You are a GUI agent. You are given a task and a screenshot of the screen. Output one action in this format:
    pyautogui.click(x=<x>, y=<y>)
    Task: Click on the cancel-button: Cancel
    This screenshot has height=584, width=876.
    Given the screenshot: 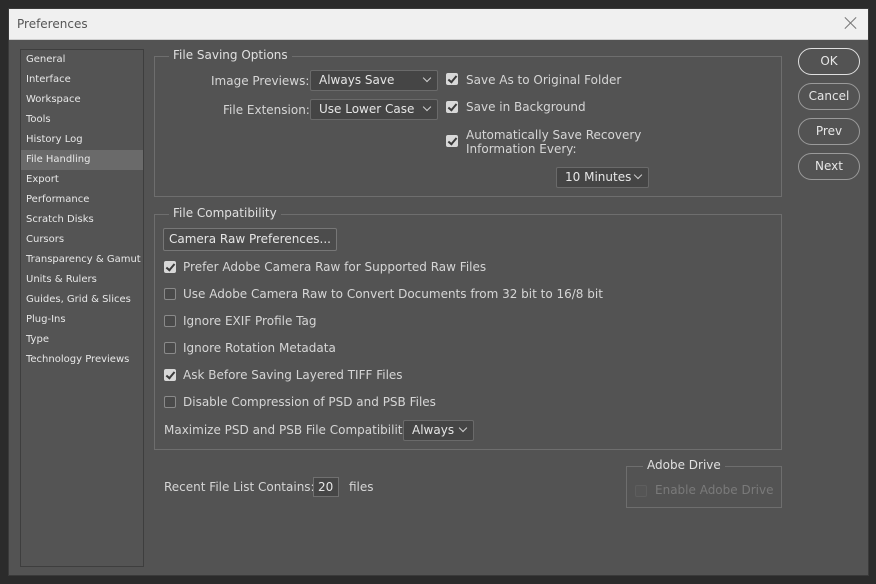 What is the action you would take?
    pyautogui.click(x=829, y=96)
    